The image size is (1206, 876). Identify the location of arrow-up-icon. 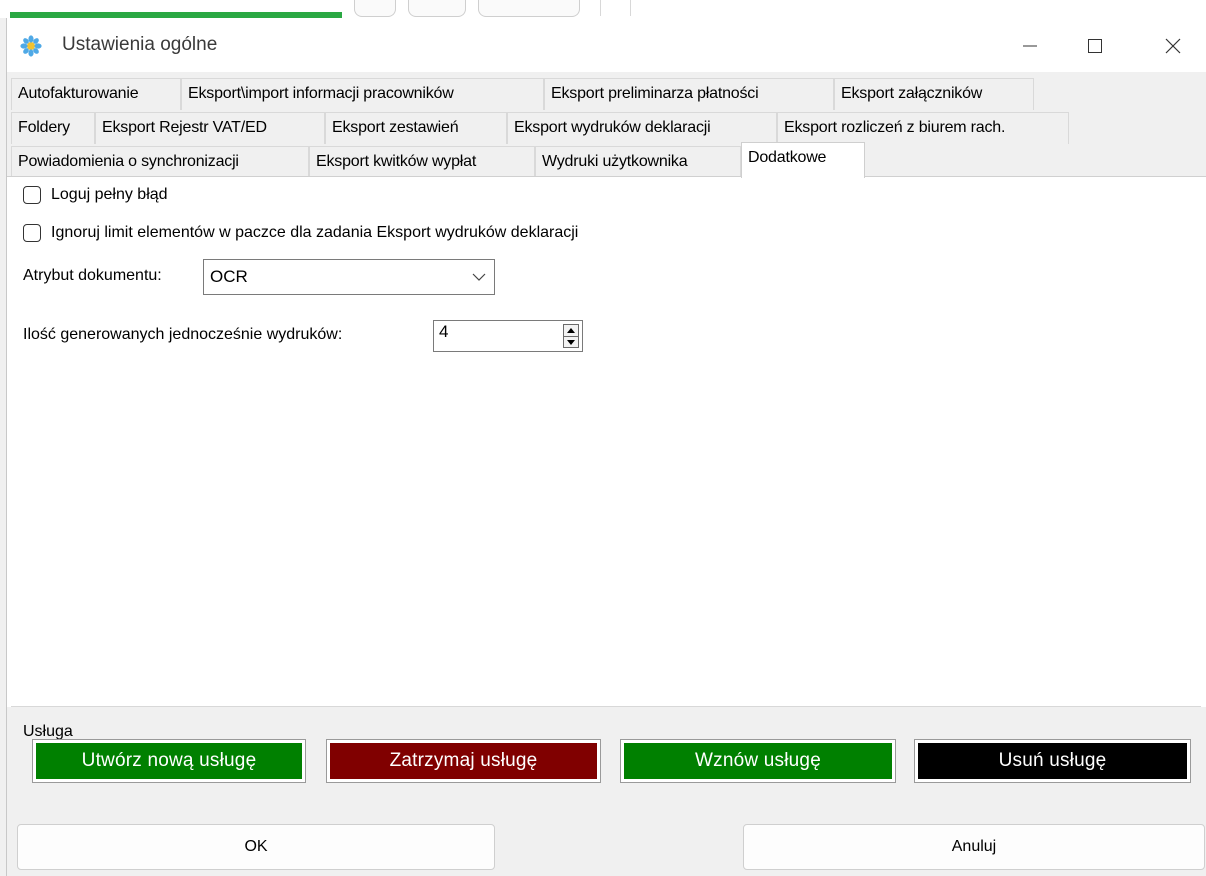
(571, 330).